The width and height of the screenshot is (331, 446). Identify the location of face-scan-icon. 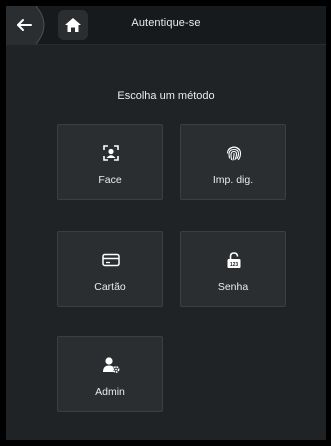
(111, 153).